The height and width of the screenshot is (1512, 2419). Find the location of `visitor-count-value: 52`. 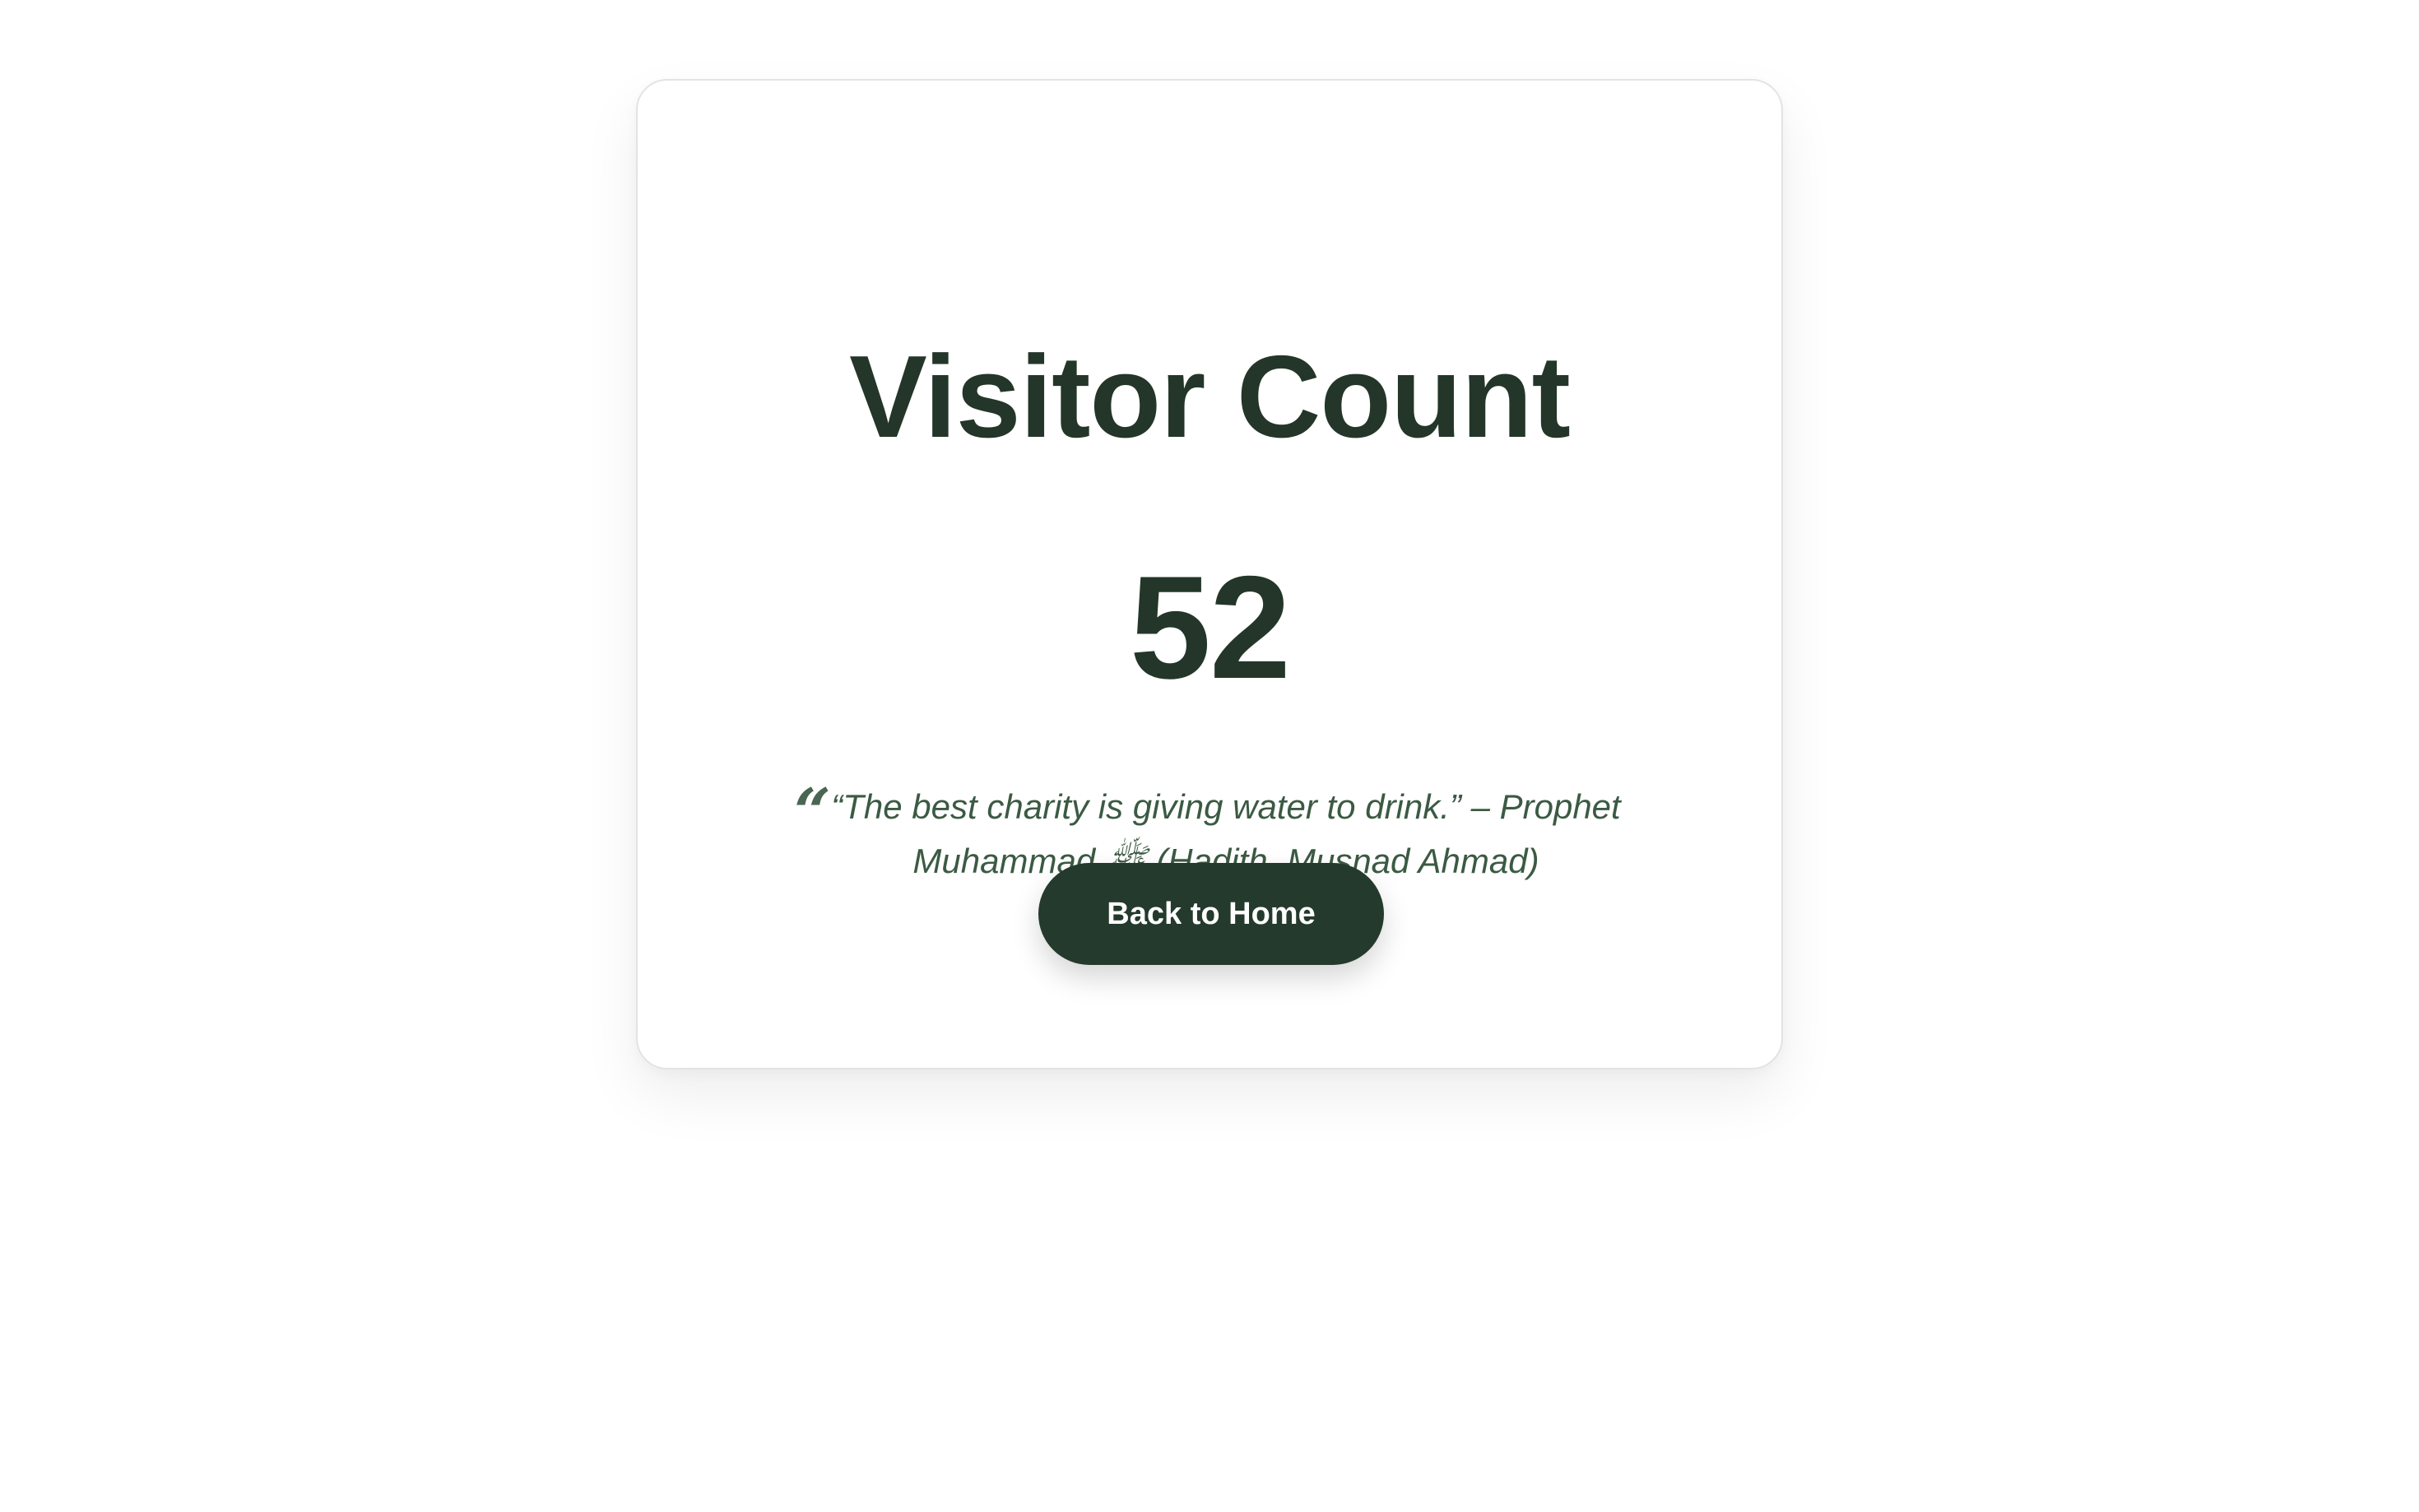

visitor-count-value: 52 is located at coordinates (1210, 627).